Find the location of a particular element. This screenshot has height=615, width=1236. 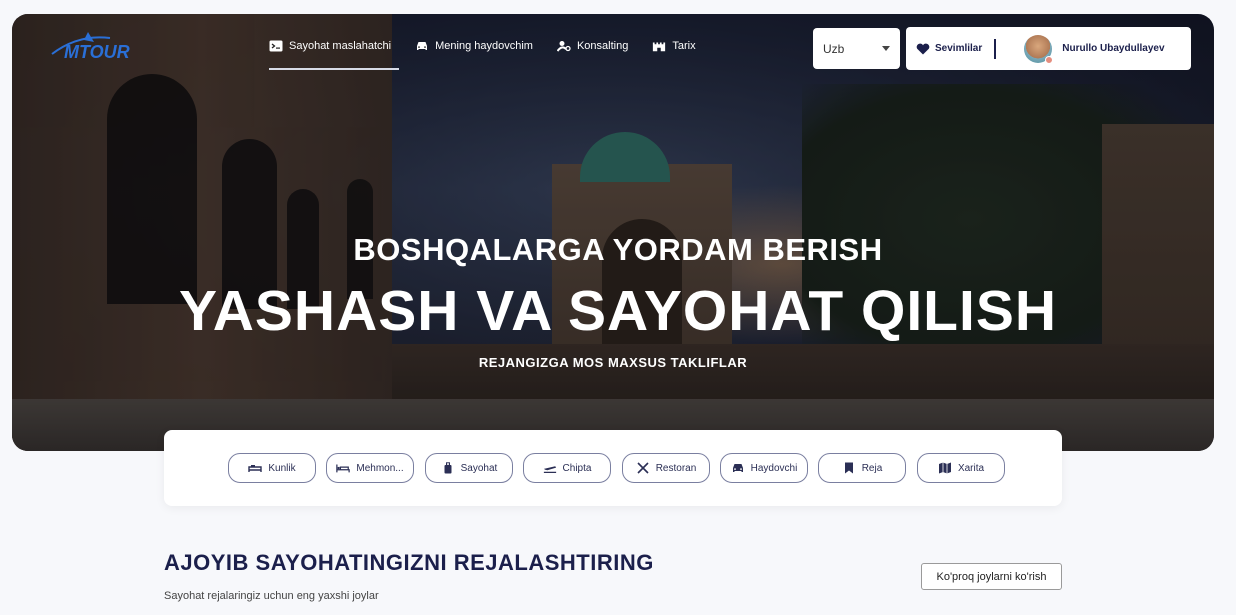

nav-label: Tarix is located at coordinates (684, 46).